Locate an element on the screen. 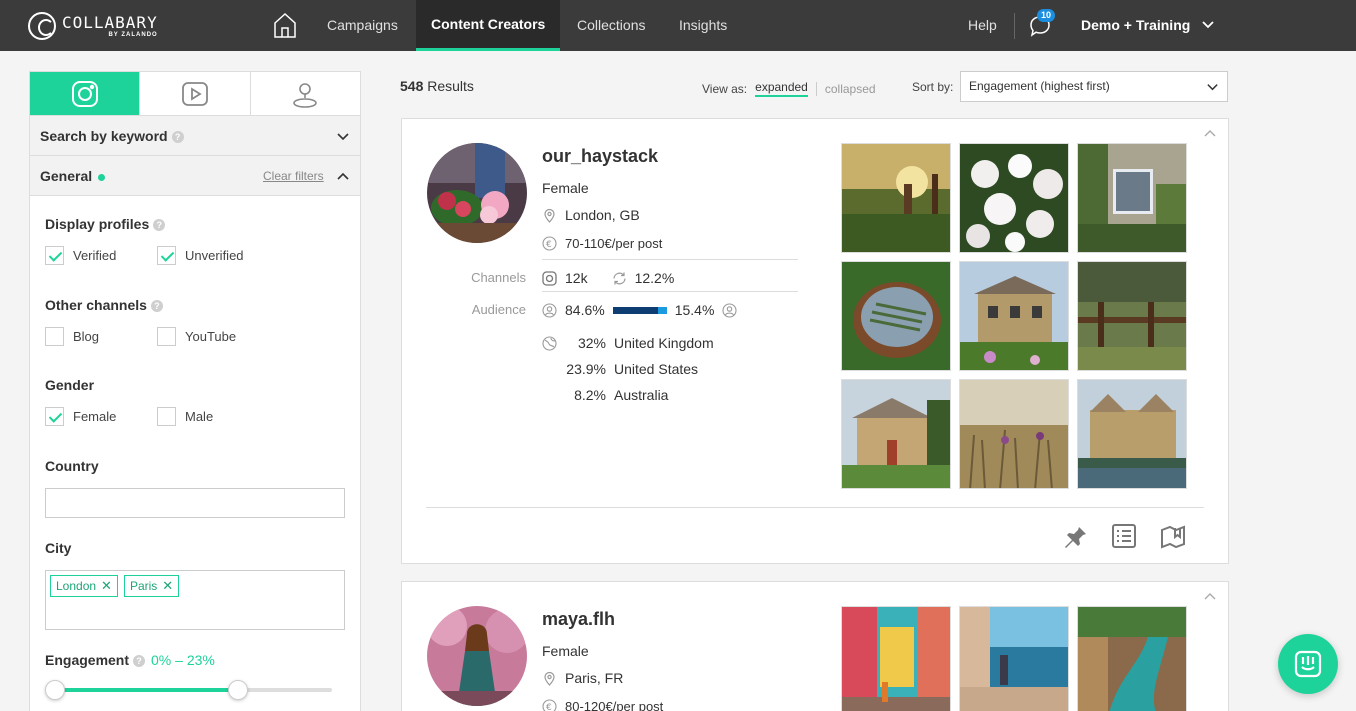  view-expanded-button: expanded is located at coordinates (781, 88).